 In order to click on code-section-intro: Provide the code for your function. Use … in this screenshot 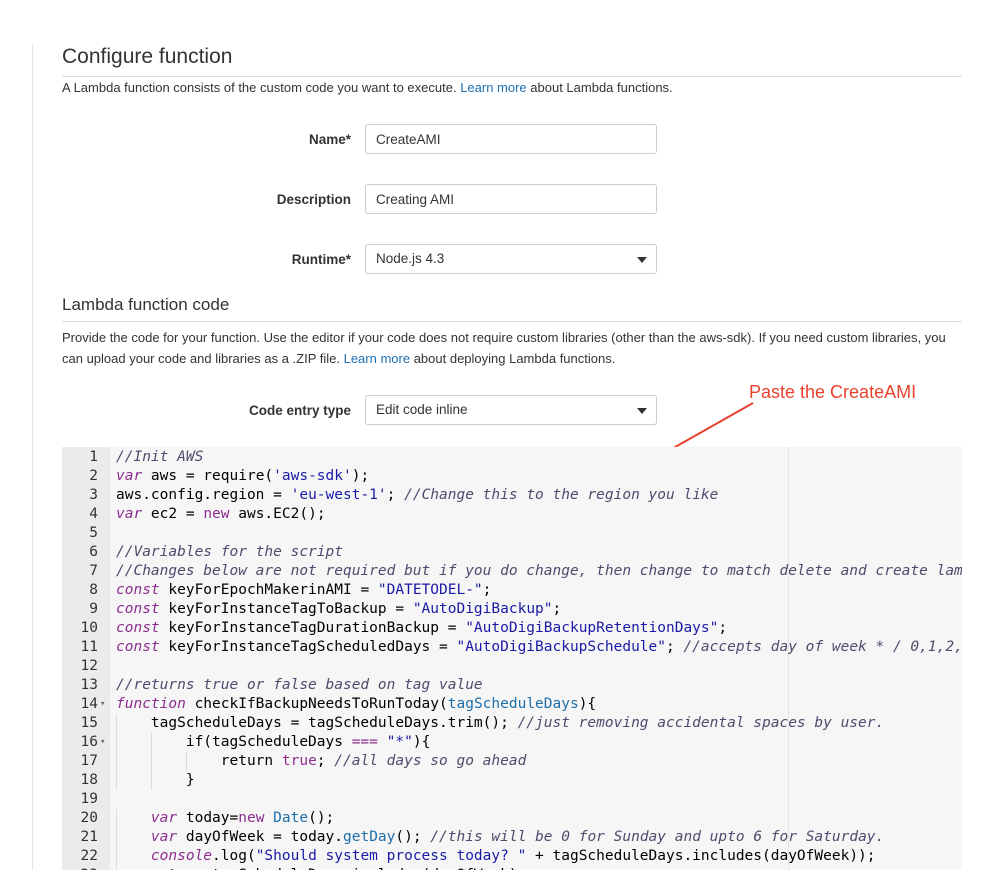, I will do `click(507, 348)`.